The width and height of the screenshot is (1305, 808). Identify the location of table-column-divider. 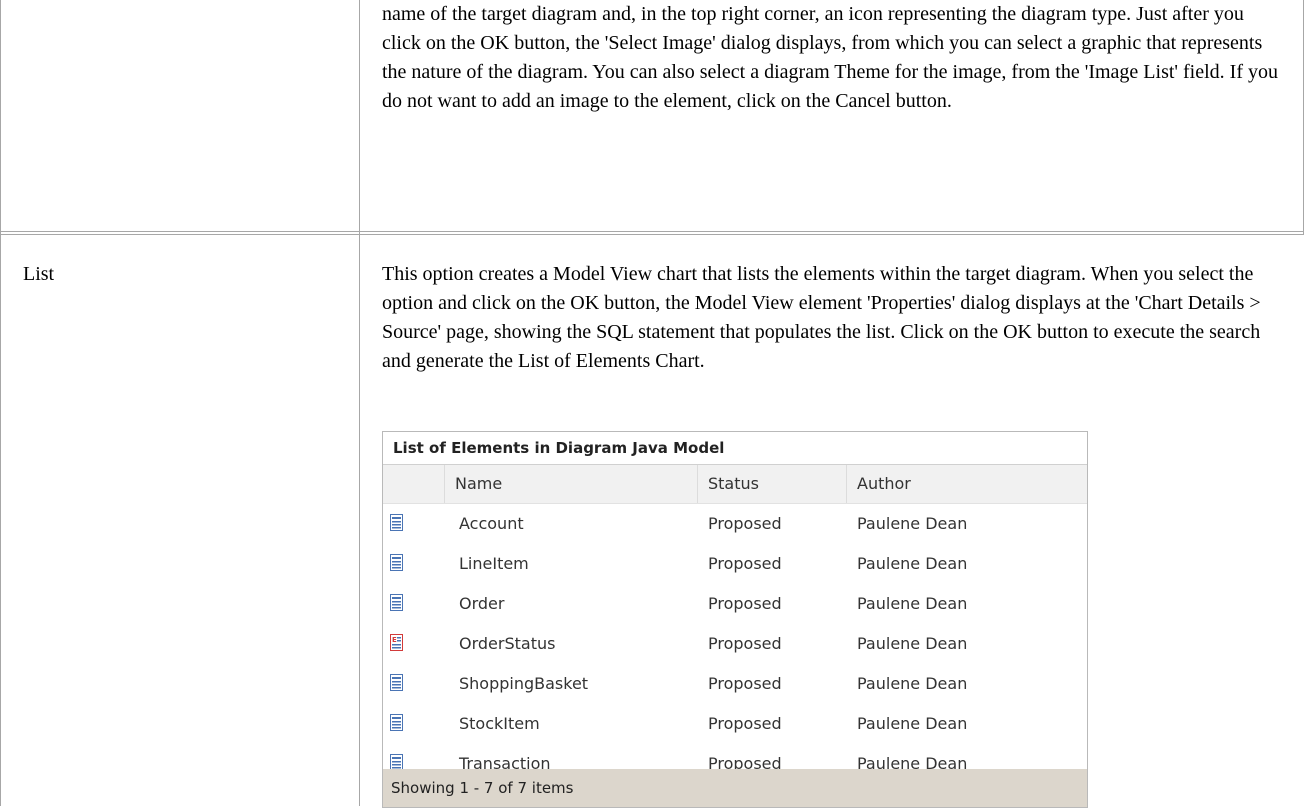
(359, 403).